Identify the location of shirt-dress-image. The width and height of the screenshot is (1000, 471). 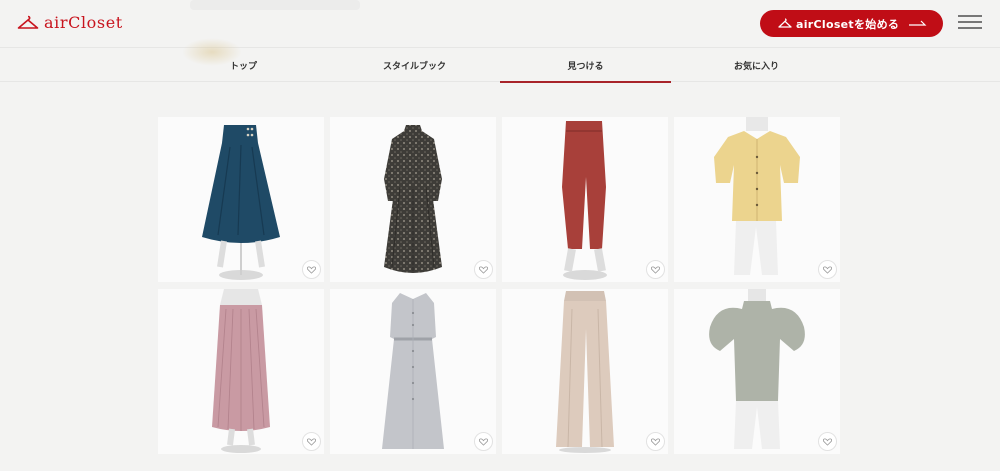
(413, 371).